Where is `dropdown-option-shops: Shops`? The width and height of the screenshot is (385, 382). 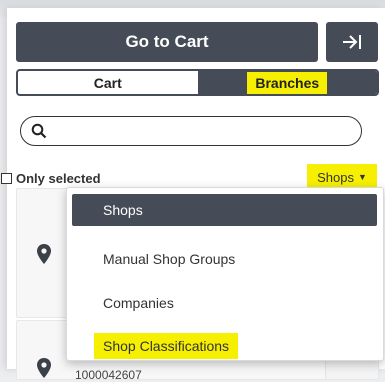 dropdown-option-shops: Shops is located at coordinates (224, 210).